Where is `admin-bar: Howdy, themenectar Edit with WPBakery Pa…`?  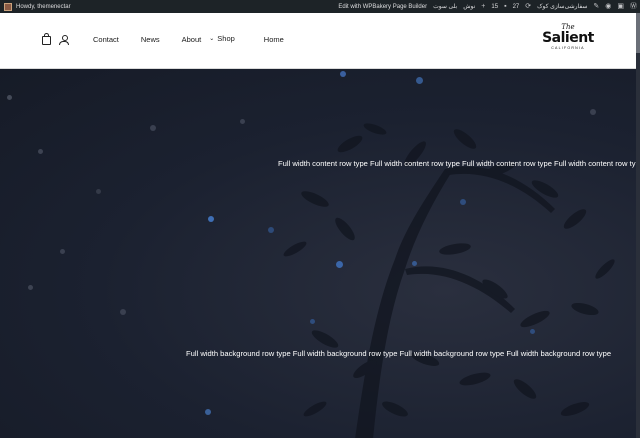 admin-bar: Howdy, themenectar Edit with WPBakery Pa… is located at coordinates (320, 6).